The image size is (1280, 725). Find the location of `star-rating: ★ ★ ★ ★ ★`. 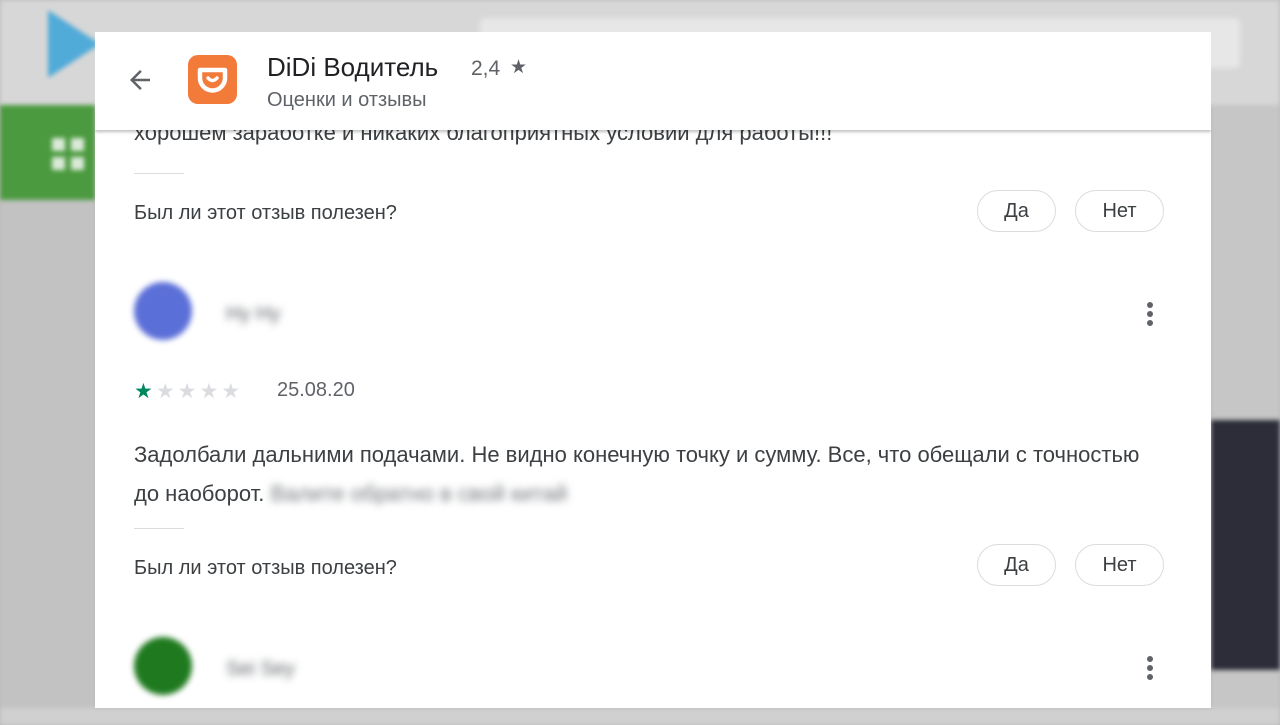

star-rating: ★ ★ ★ ★ ★ is located at coordinates (188, 391).